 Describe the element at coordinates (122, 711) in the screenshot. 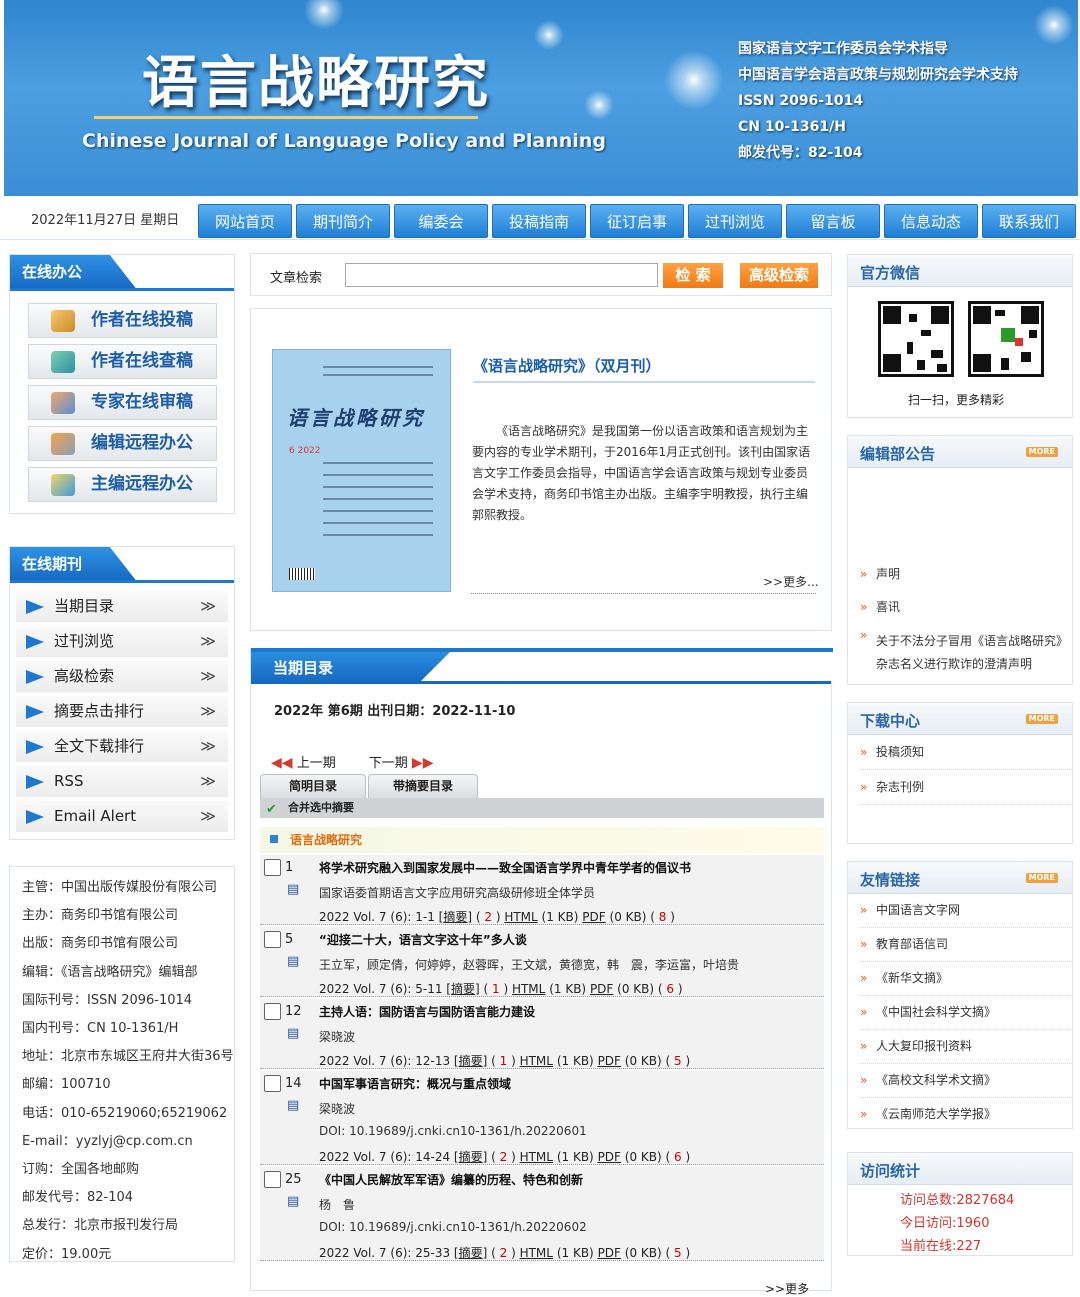

I see `menu-abstract-rank: 摘要点击排行 ≫` at that location.